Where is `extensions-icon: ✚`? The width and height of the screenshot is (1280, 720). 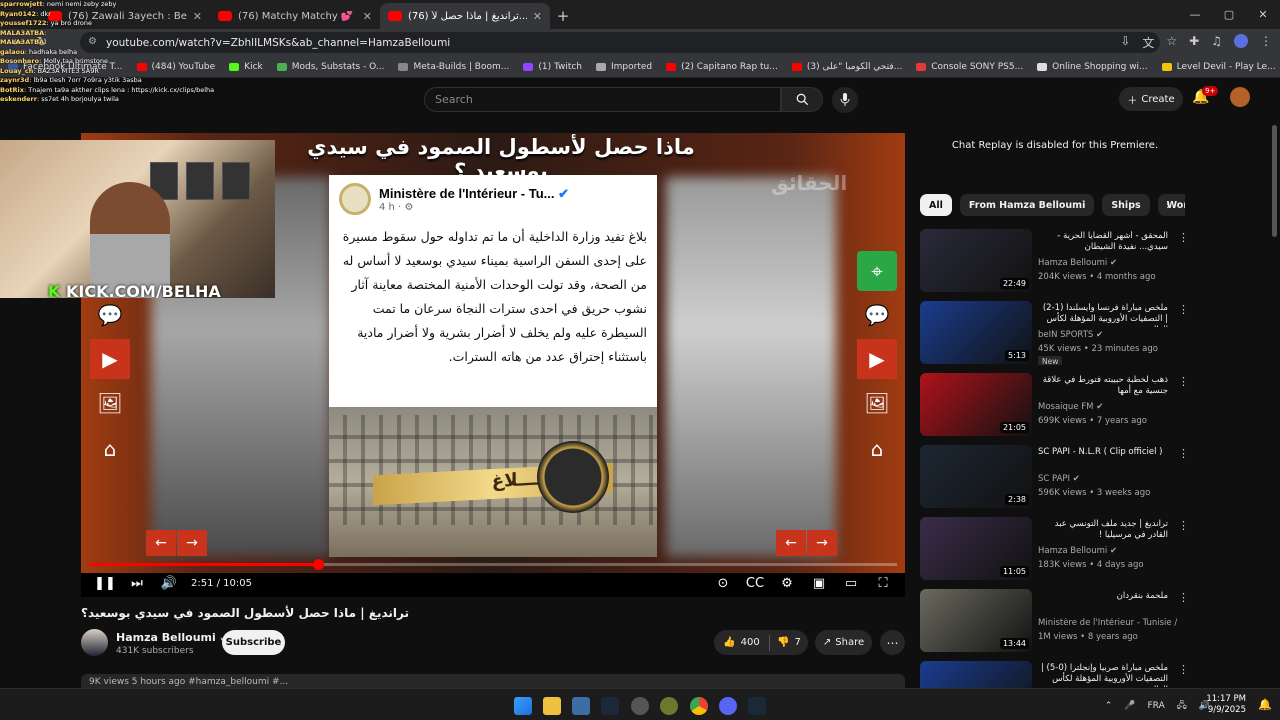 extensions-icon: ✚ is located at coordinates (1194, 42).